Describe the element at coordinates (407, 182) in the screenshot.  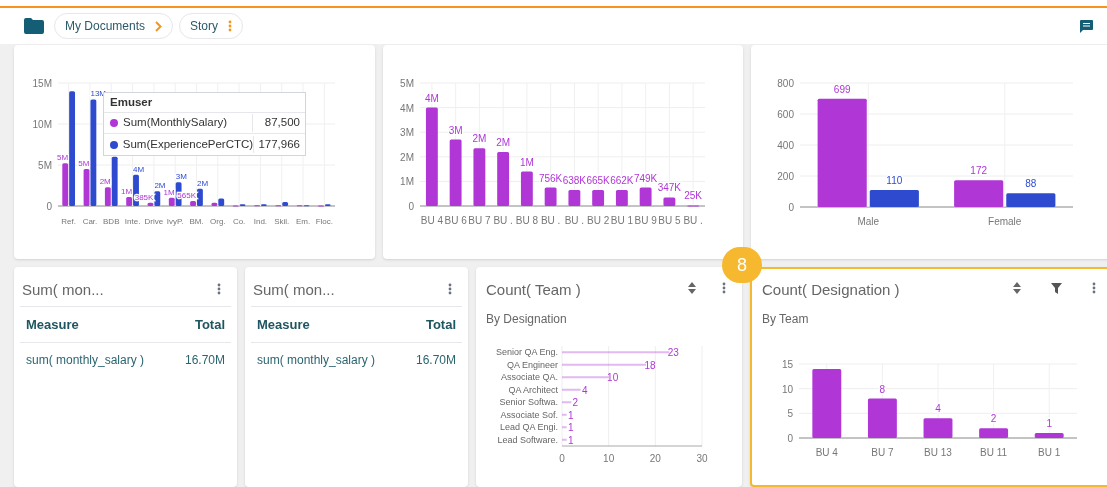
I see `axis-tick-label: 1M` at that location.